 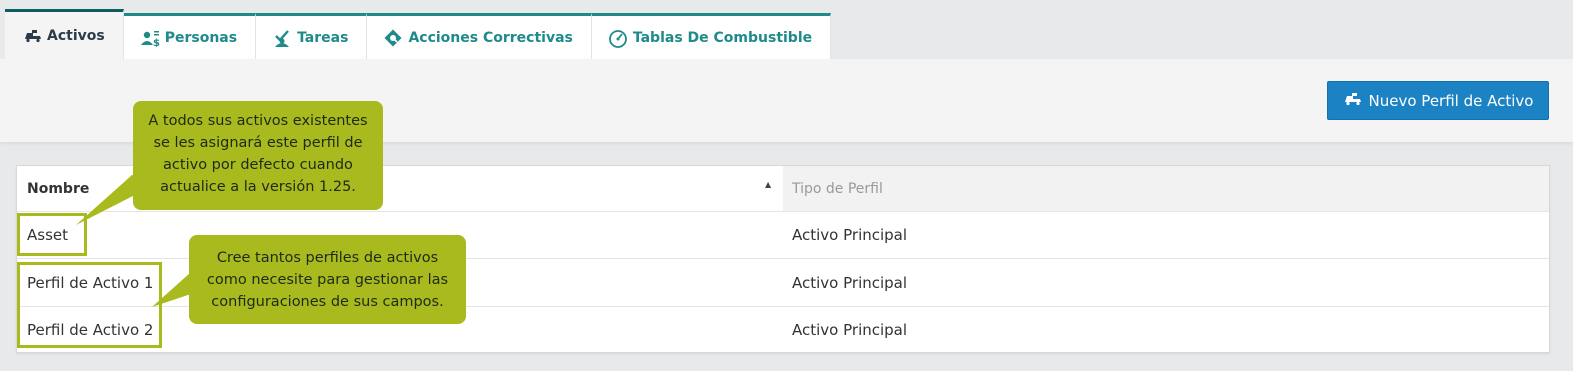 I want to click on tab-label: Tablas De Combustible, so click(x=722, y=37).